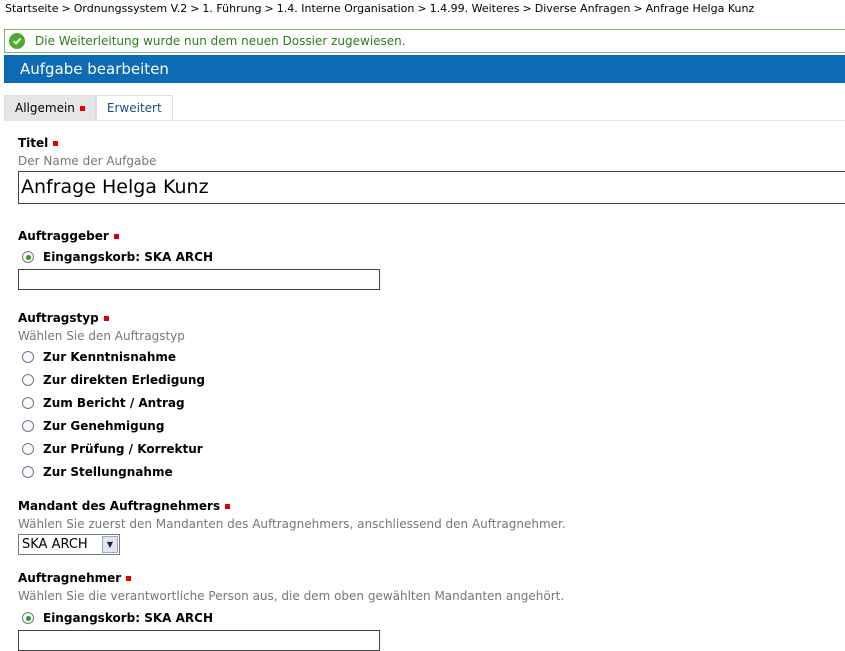 Image resolution: width=845 pixels, height=651 pixels. What do you see at coordinates (424, 69) in the screenshot?
I see `page-title: Aufgabe bearbeiten` at bounding box center [424, 69].